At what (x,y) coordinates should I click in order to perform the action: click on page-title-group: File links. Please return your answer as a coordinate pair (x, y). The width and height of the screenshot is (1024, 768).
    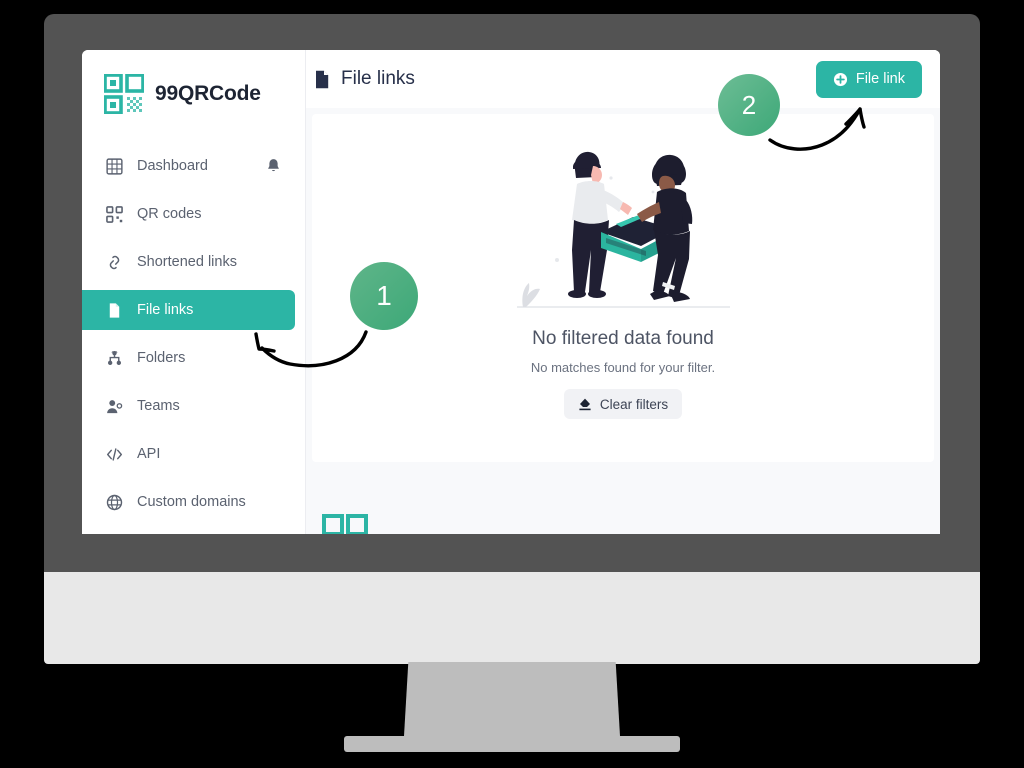
    Looking at the image, I should click on (364, 79).